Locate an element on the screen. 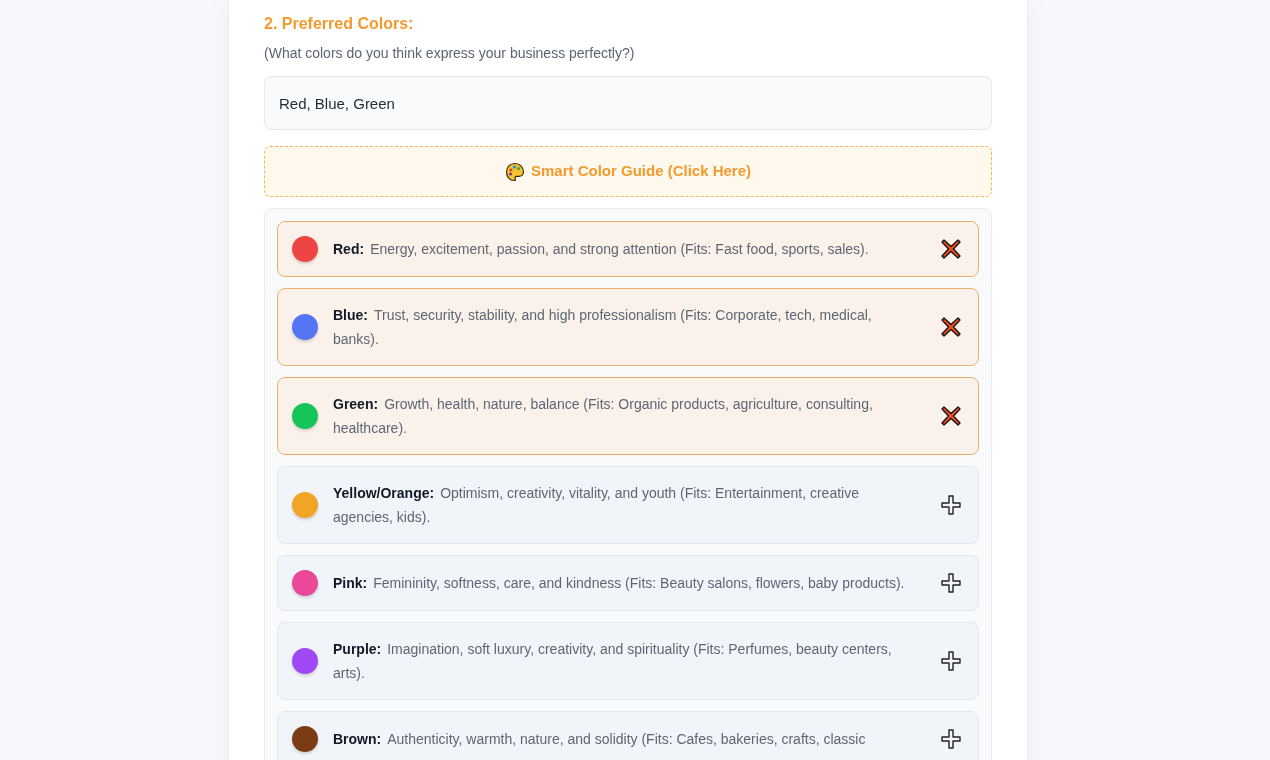 This screenshot has width=1270, height=760. color-option-text: Blue: Trust, security, stability, and high professionalism (Fits: Corporate, tech, medical, banks). is located at coordinates (603, 327).